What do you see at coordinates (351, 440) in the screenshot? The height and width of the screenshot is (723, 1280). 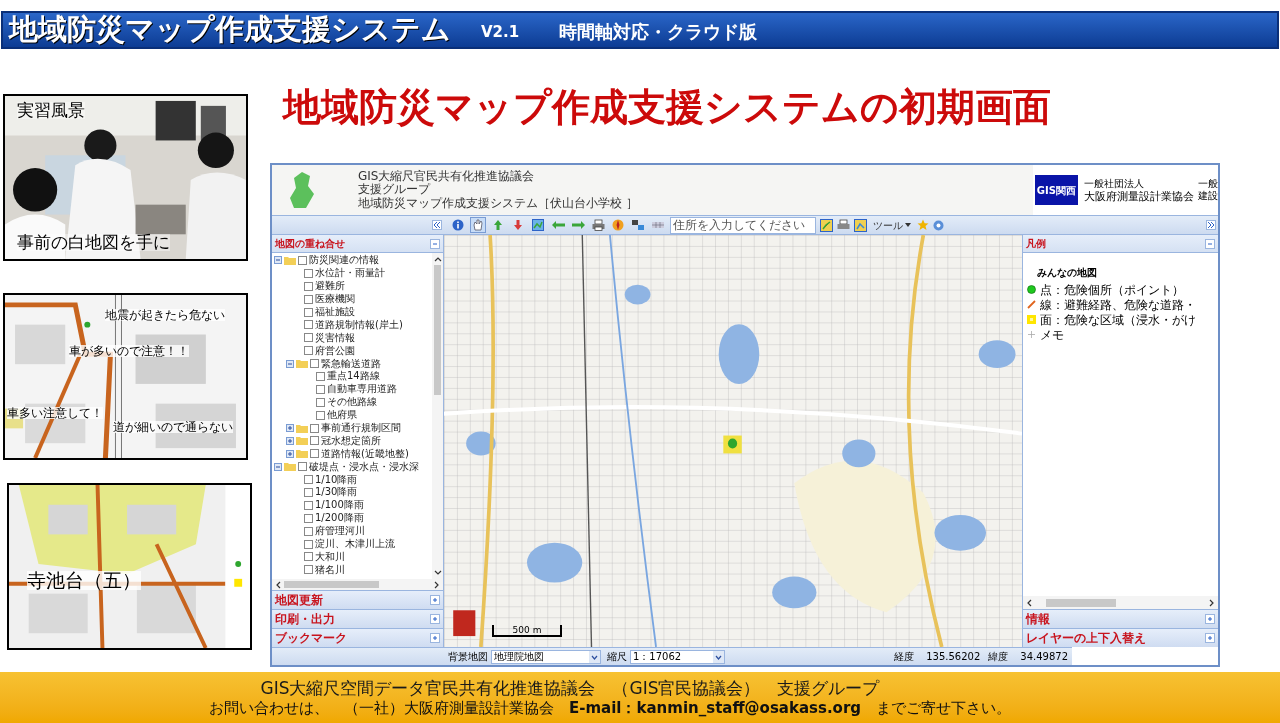 I see `layer-label: 冠水想定箇所` at bounding box center [351, 440].